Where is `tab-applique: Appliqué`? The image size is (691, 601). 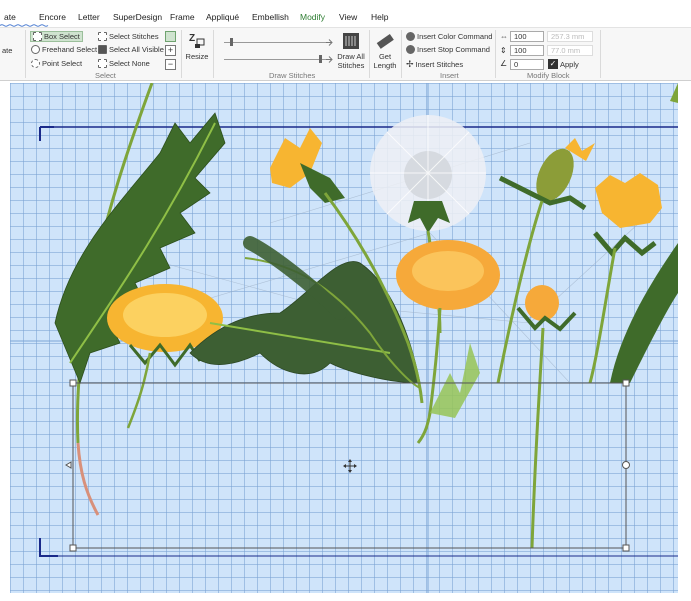 tab-applique: Appliqué is located at coordinates (222, 17).